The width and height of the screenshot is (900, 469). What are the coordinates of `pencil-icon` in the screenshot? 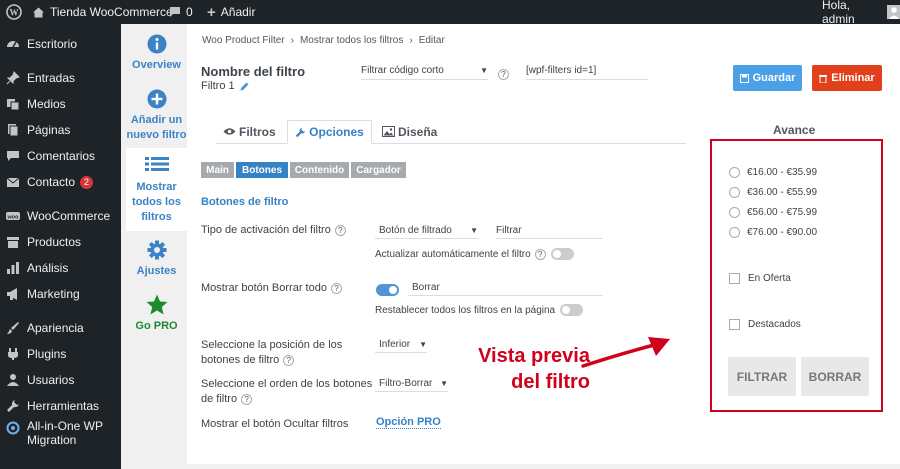 It's located at (244, 86).